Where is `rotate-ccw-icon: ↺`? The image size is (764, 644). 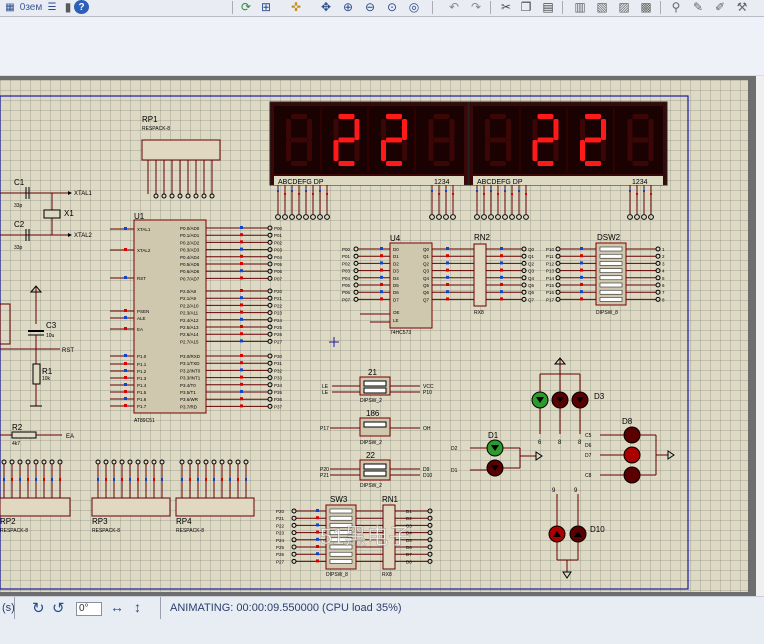 rotate-ccw-icon: ↺ is located at coordinates (58, 608).